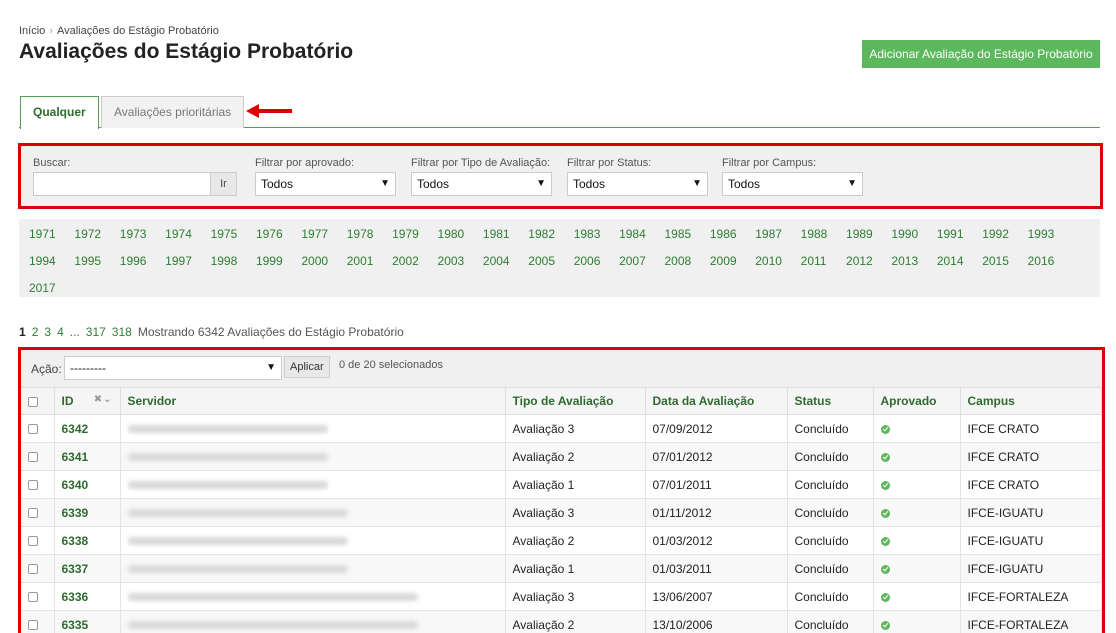  What do you see at coordinates (641, 239) in the screenshot?
I see `year-link: 1984` at bounding box center [641, 239].